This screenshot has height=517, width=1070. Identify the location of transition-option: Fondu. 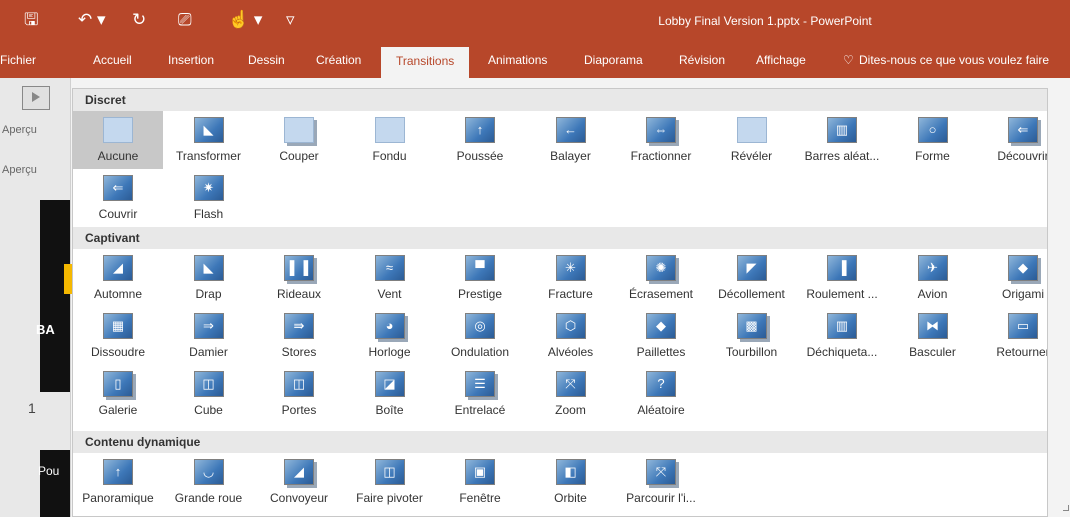
(390, 140).